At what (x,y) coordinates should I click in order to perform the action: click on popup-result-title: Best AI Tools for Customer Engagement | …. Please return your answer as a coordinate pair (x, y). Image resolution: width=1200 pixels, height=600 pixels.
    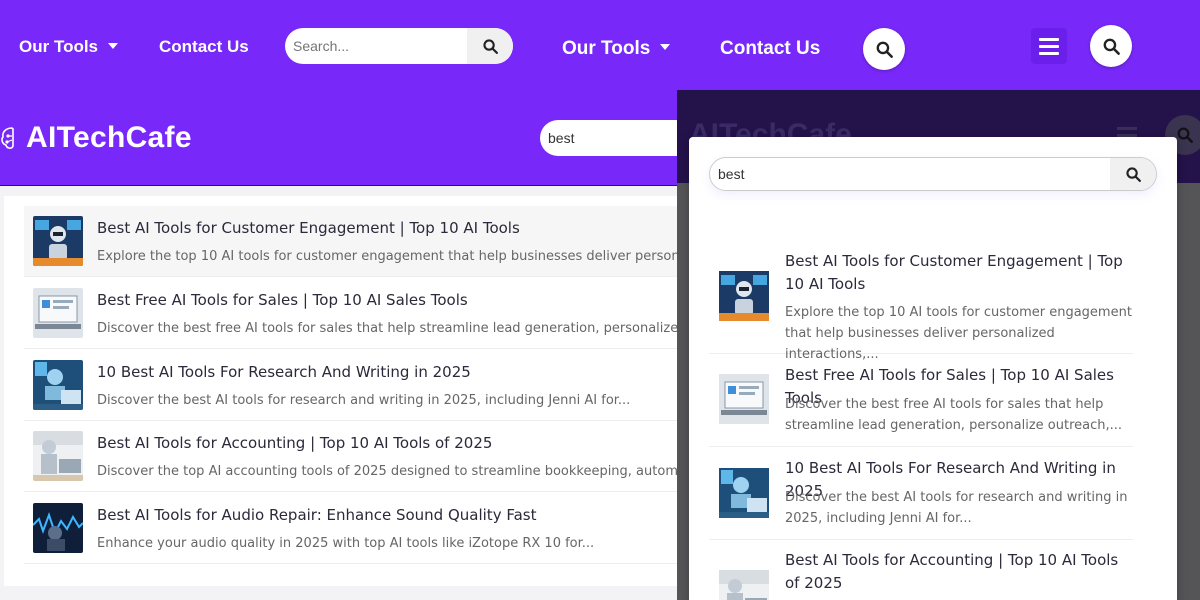
    Looking at the image, I should click on (954, 272).